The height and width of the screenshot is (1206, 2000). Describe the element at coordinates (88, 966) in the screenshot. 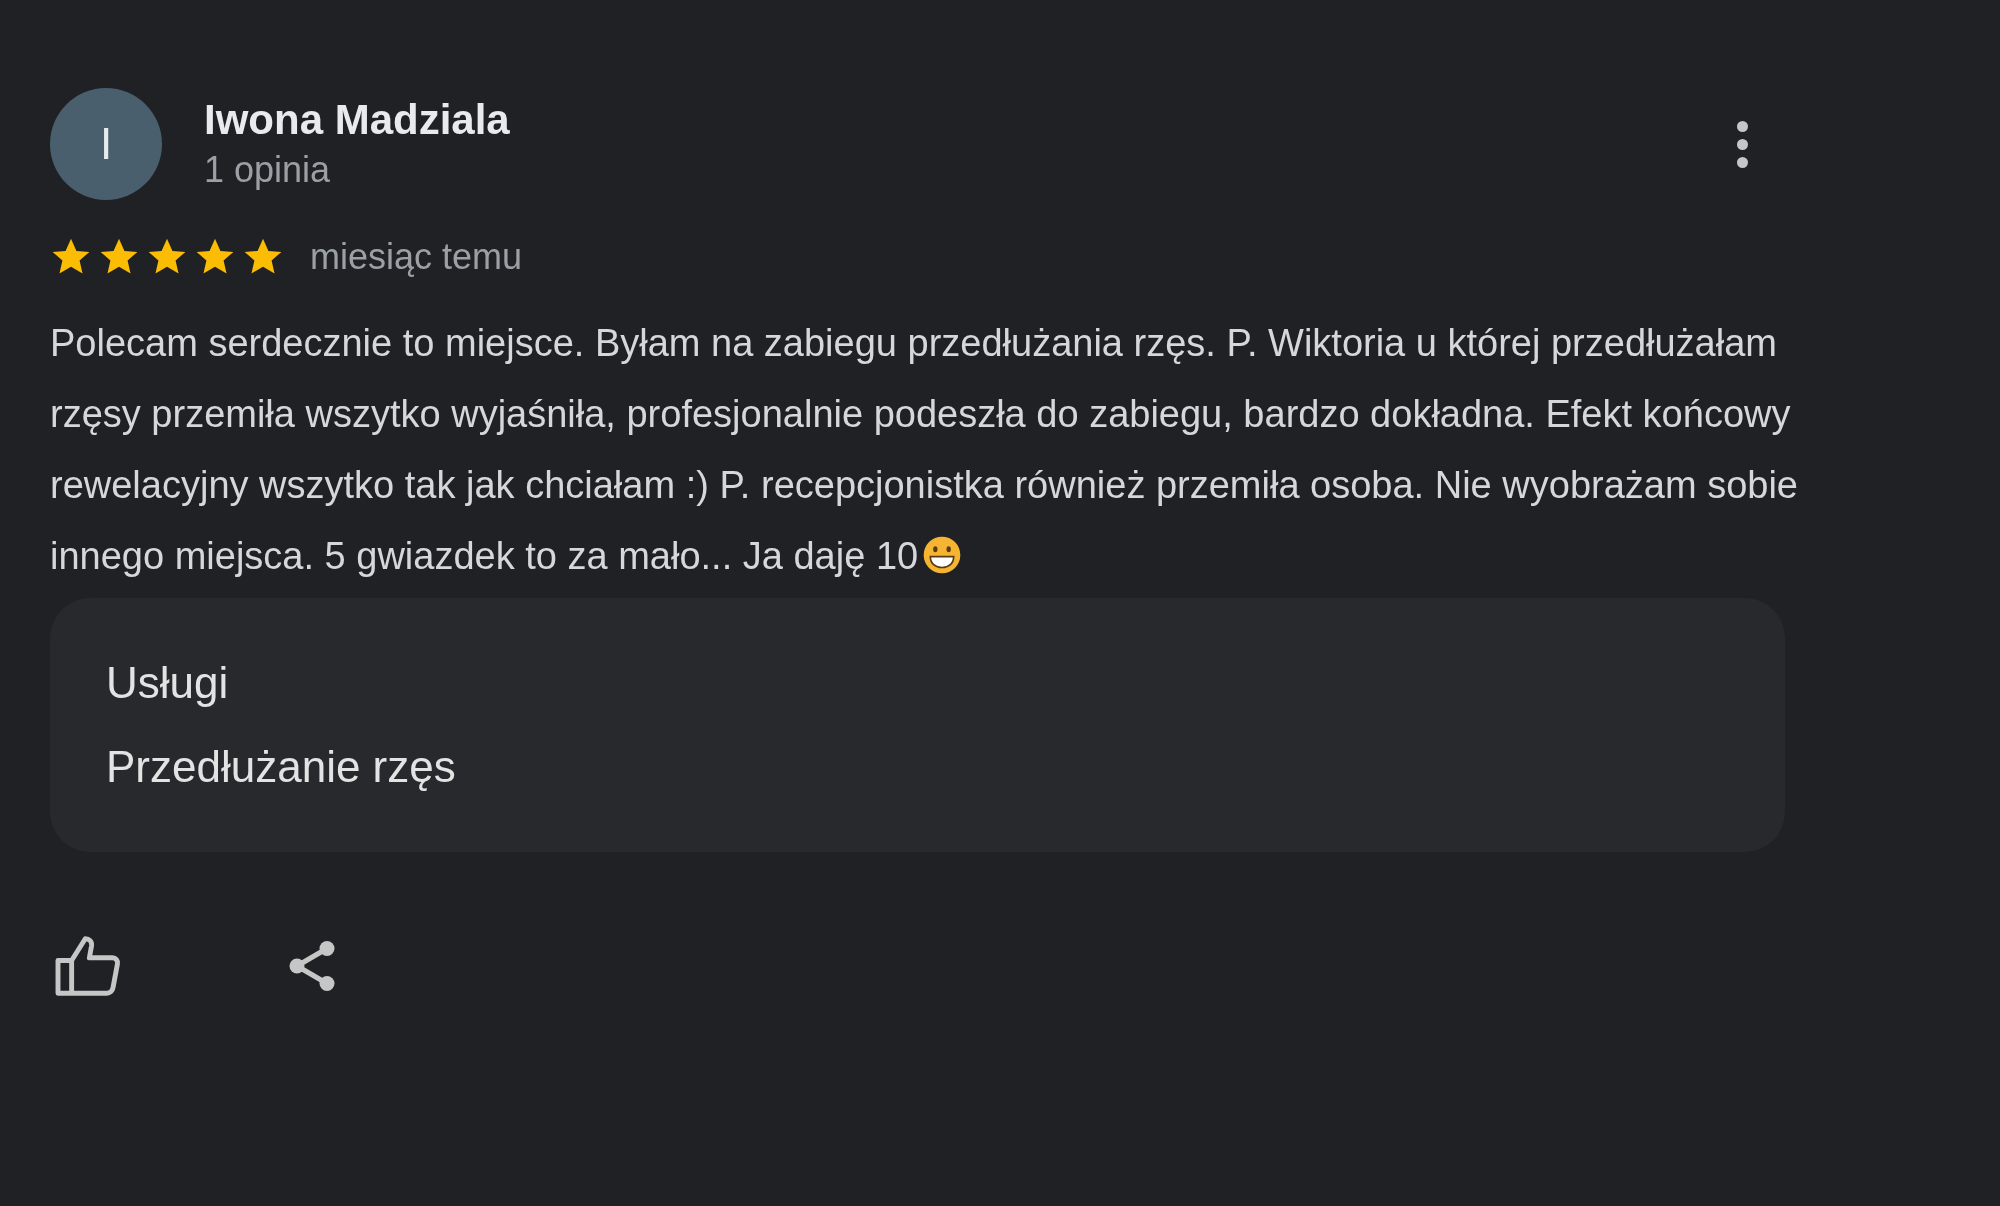

I see `thumbs-up-icon` at that location.